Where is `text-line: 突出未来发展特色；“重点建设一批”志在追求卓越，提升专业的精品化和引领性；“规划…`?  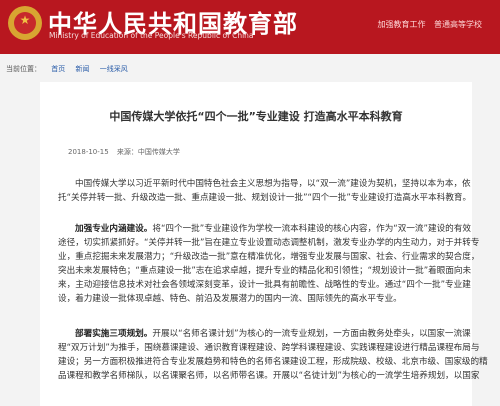 text-line: 突出未来发展特色；“重点建设一批”志在追求卓越，提升专业的精品化和引领性；“规划… is located at coordinates (265, 271).